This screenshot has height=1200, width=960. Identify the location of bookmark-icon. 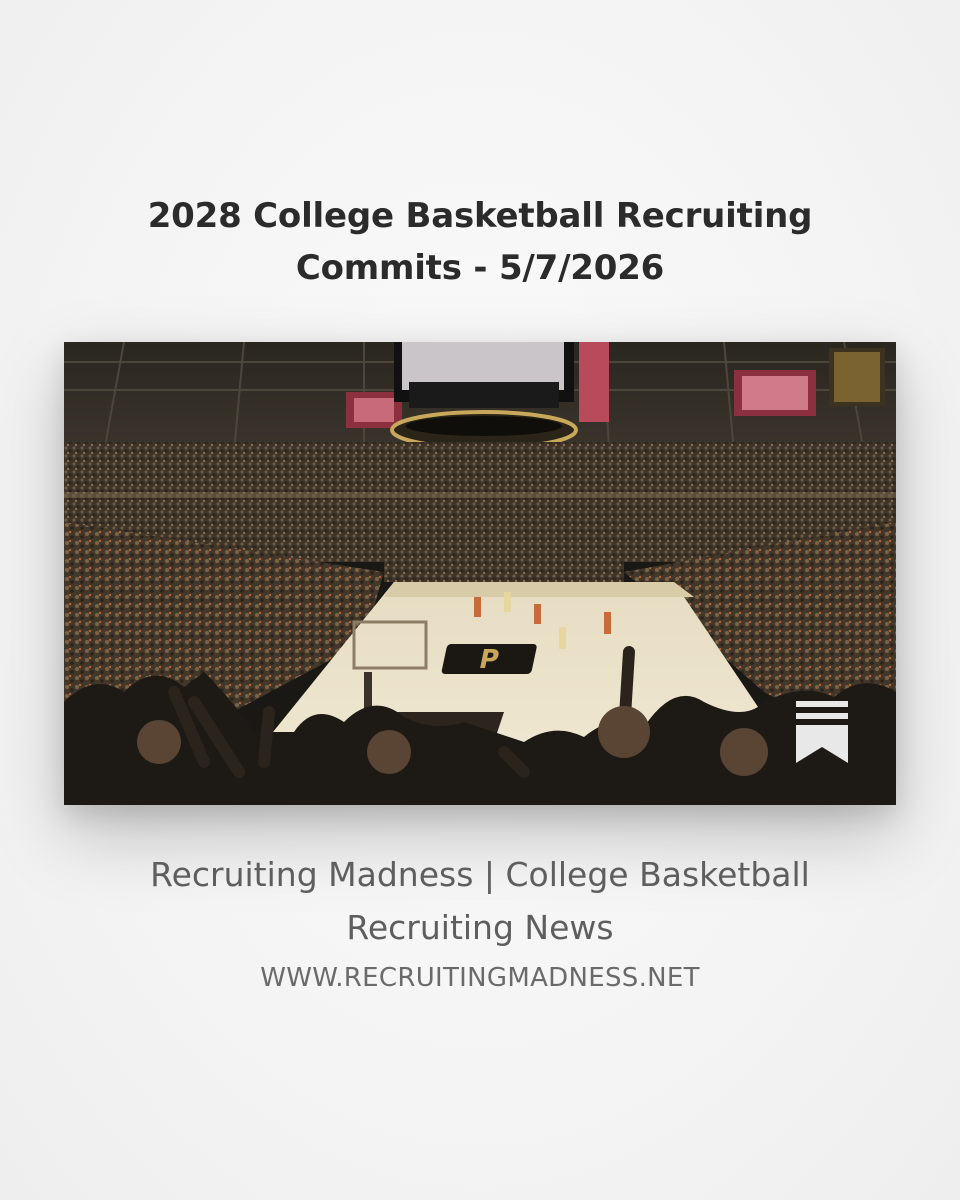
(822, 732).